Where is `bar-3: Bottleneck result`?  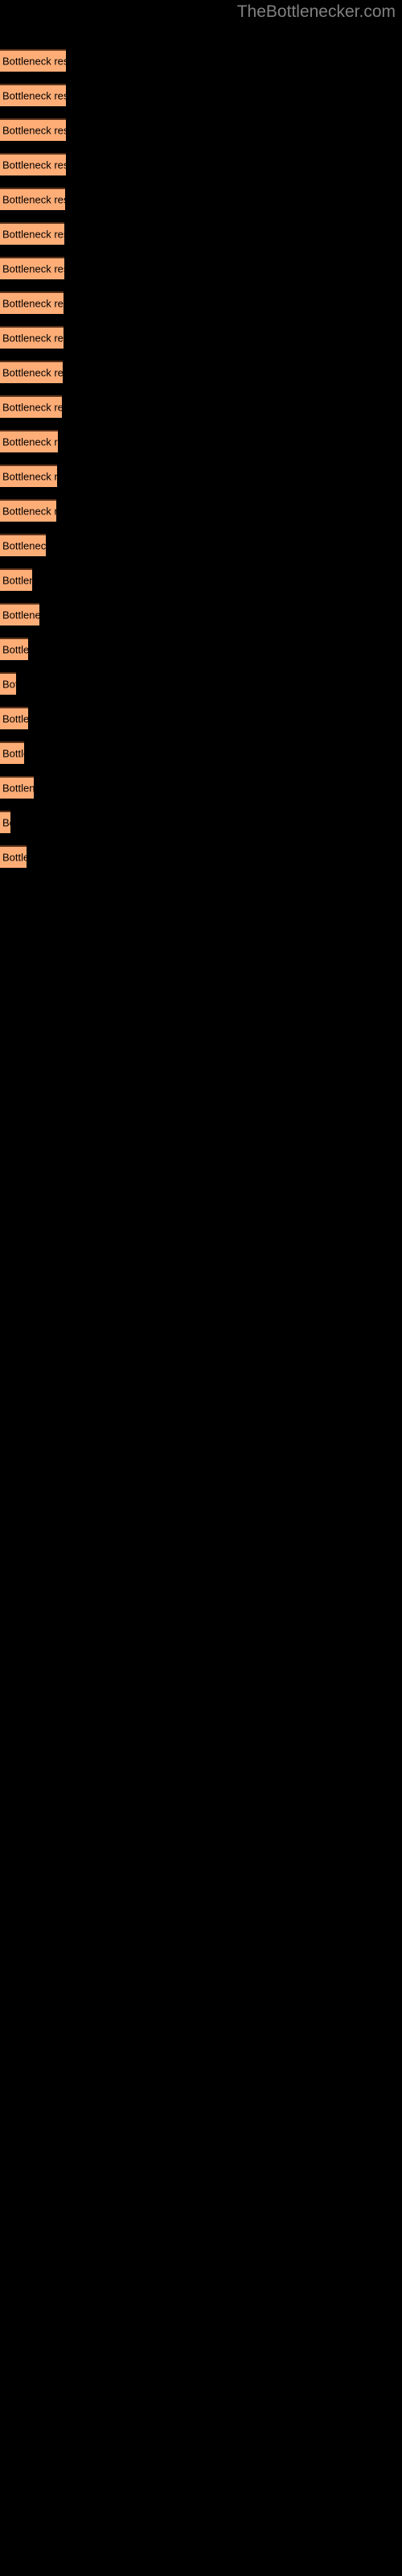 bar-3: Bottleneck result is located at coordinates (33, 129).